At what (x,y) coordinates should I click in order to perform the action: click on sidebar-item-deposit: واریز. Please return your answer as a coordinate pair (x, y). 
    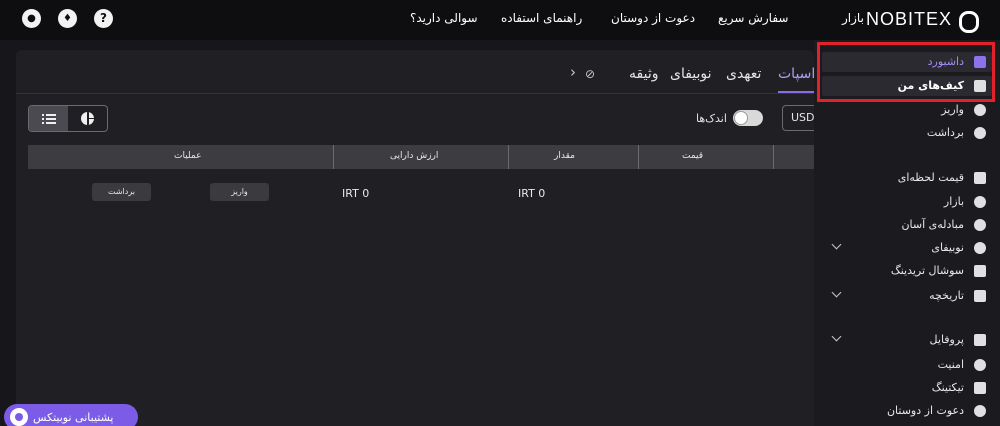
    Looking at the image, I should click on (907, 110).